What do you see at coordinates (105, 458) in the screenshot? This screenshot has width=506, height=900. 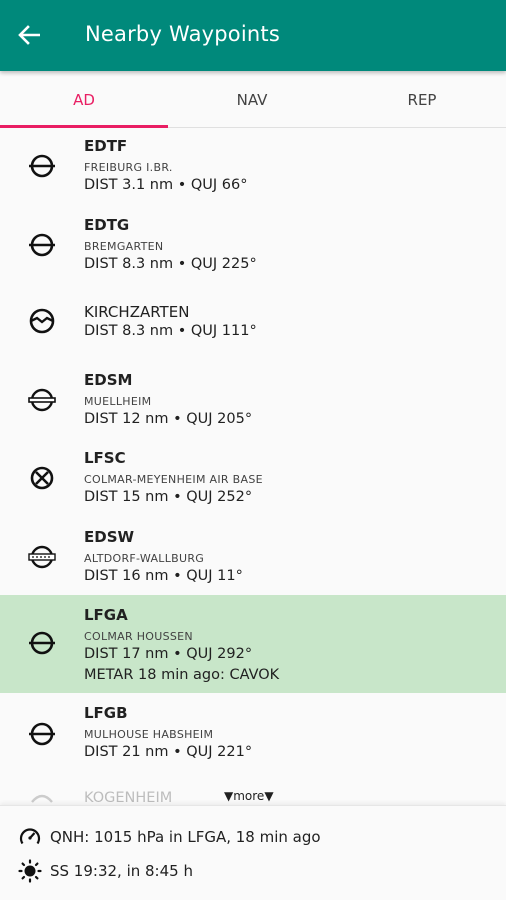 I see `waypoint-ident: LFSC` at bounding box center [105, 458].